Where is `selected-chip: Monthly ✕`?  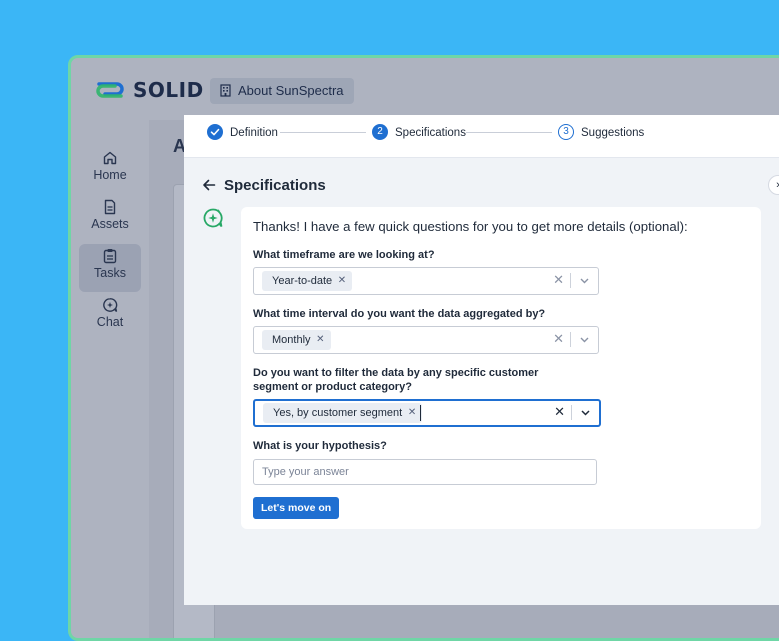 selected-chip: Monthly ✕ is located at coordinates (296, 340).